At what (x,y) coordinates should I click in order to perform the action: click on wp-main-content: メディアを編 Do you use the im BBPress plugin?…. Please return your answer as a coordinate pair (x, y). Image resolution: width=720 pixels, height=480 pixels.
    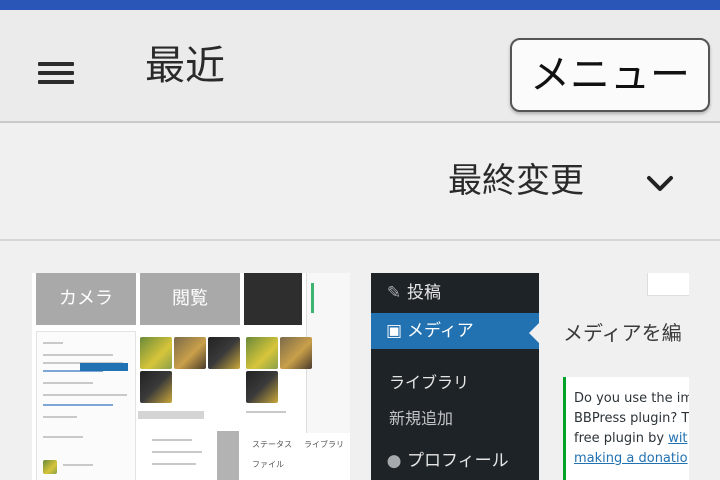
    Looking at the image, I should click on (614, 376).